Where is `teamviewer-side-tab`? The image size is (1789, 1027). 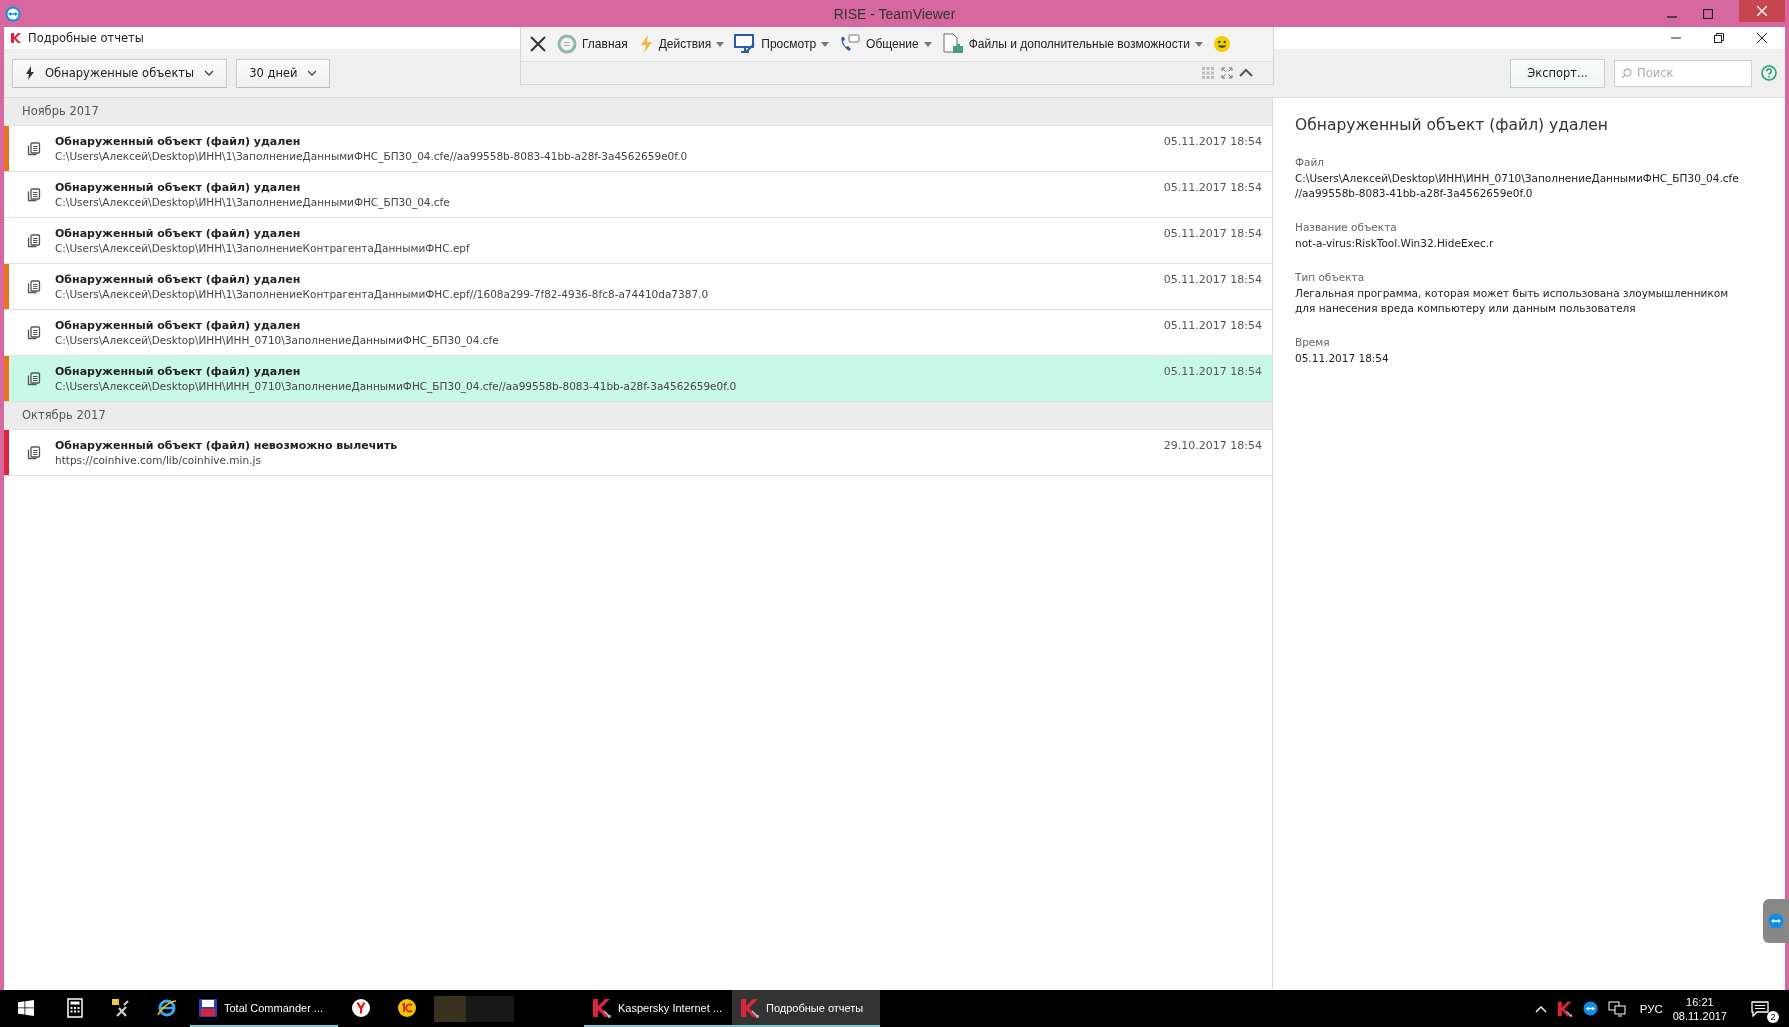
teamviewer-side-tab is located at coordinates (1776, 921).